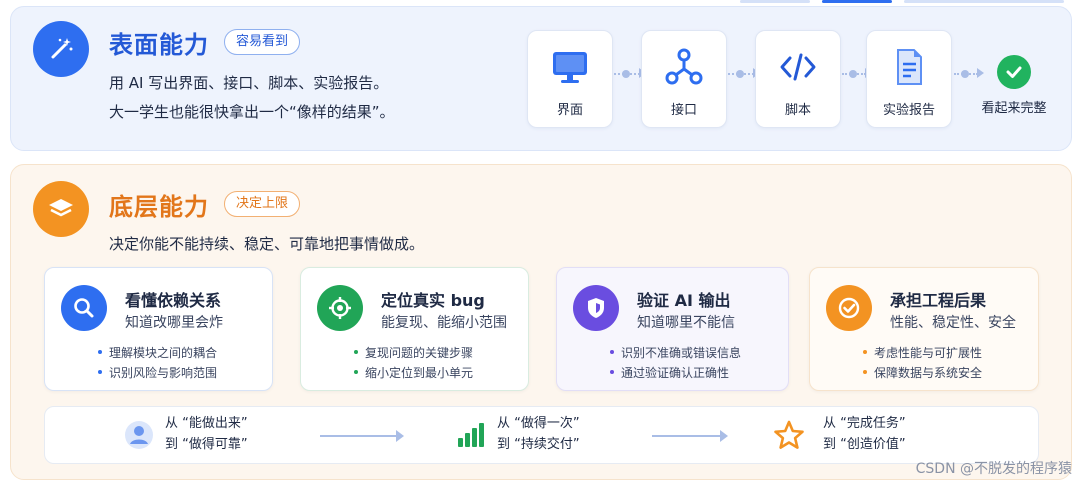 This screenshot has width=1080, height=487. What do you see at coordinates (1014, 72) in the screenshot?
I see `checkmark-icon` at bounding box center [1014, 72].